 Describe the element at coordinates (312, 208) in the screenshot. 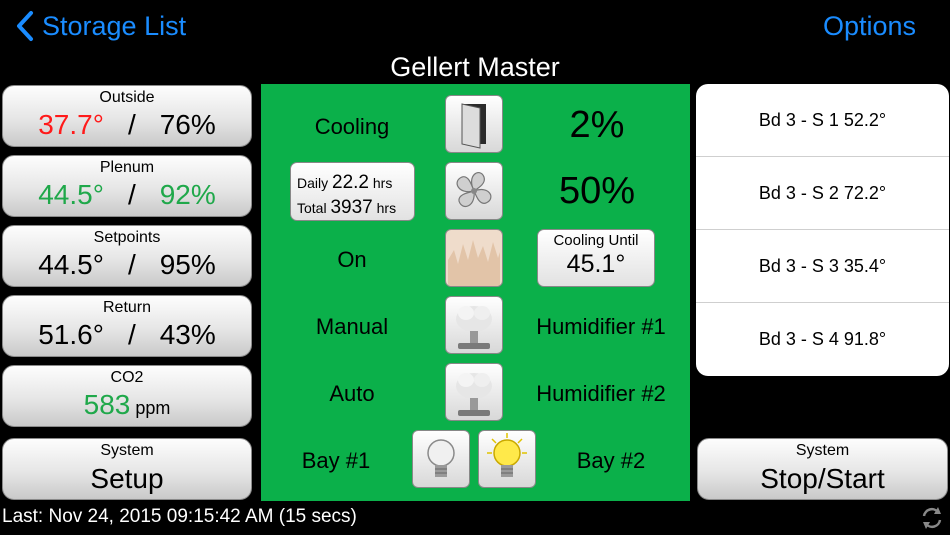

I see `fan-total-label: Total` at that location.